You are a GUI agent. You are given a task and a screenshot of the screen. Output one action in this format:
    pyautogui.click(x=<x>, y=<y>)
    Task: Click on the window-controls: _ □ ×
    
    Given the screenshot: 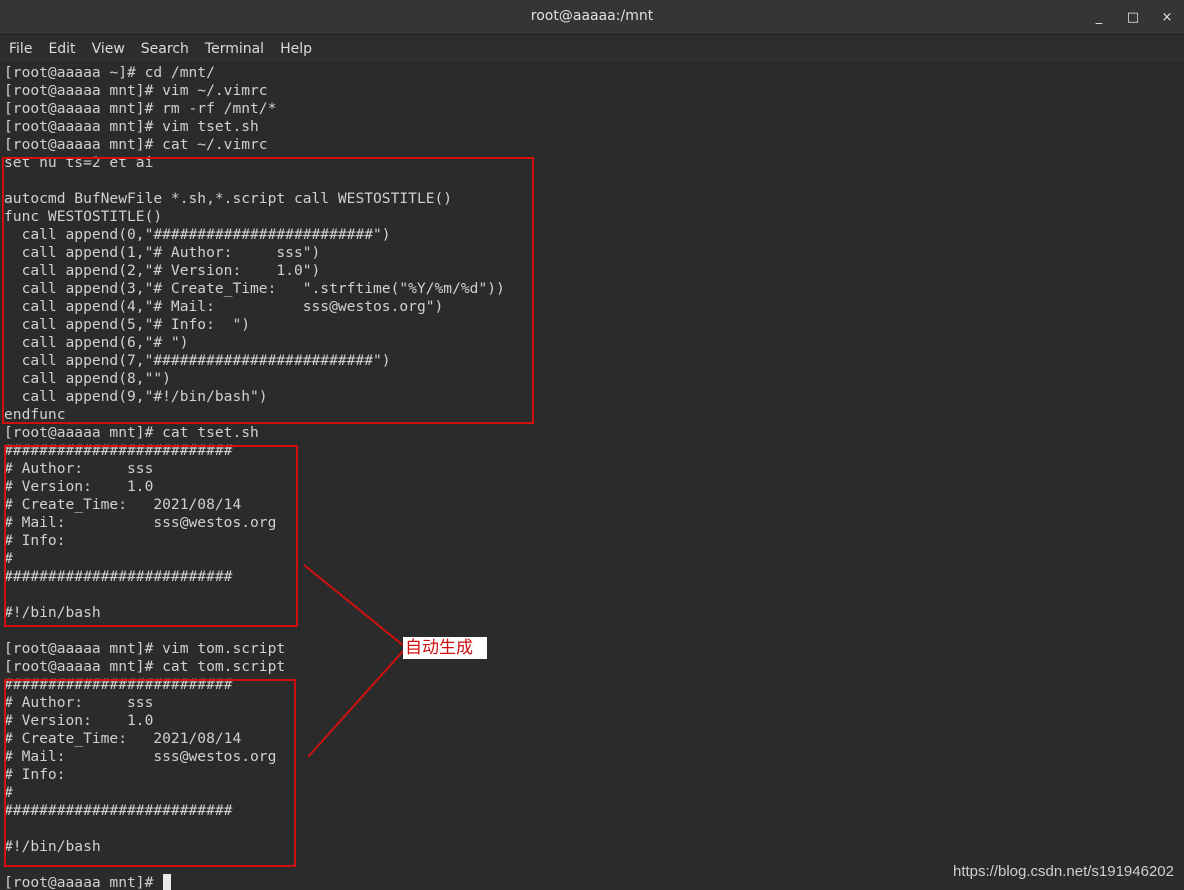 What is the action you would take?
    pyautogui.click(x=1133, y=17)
    